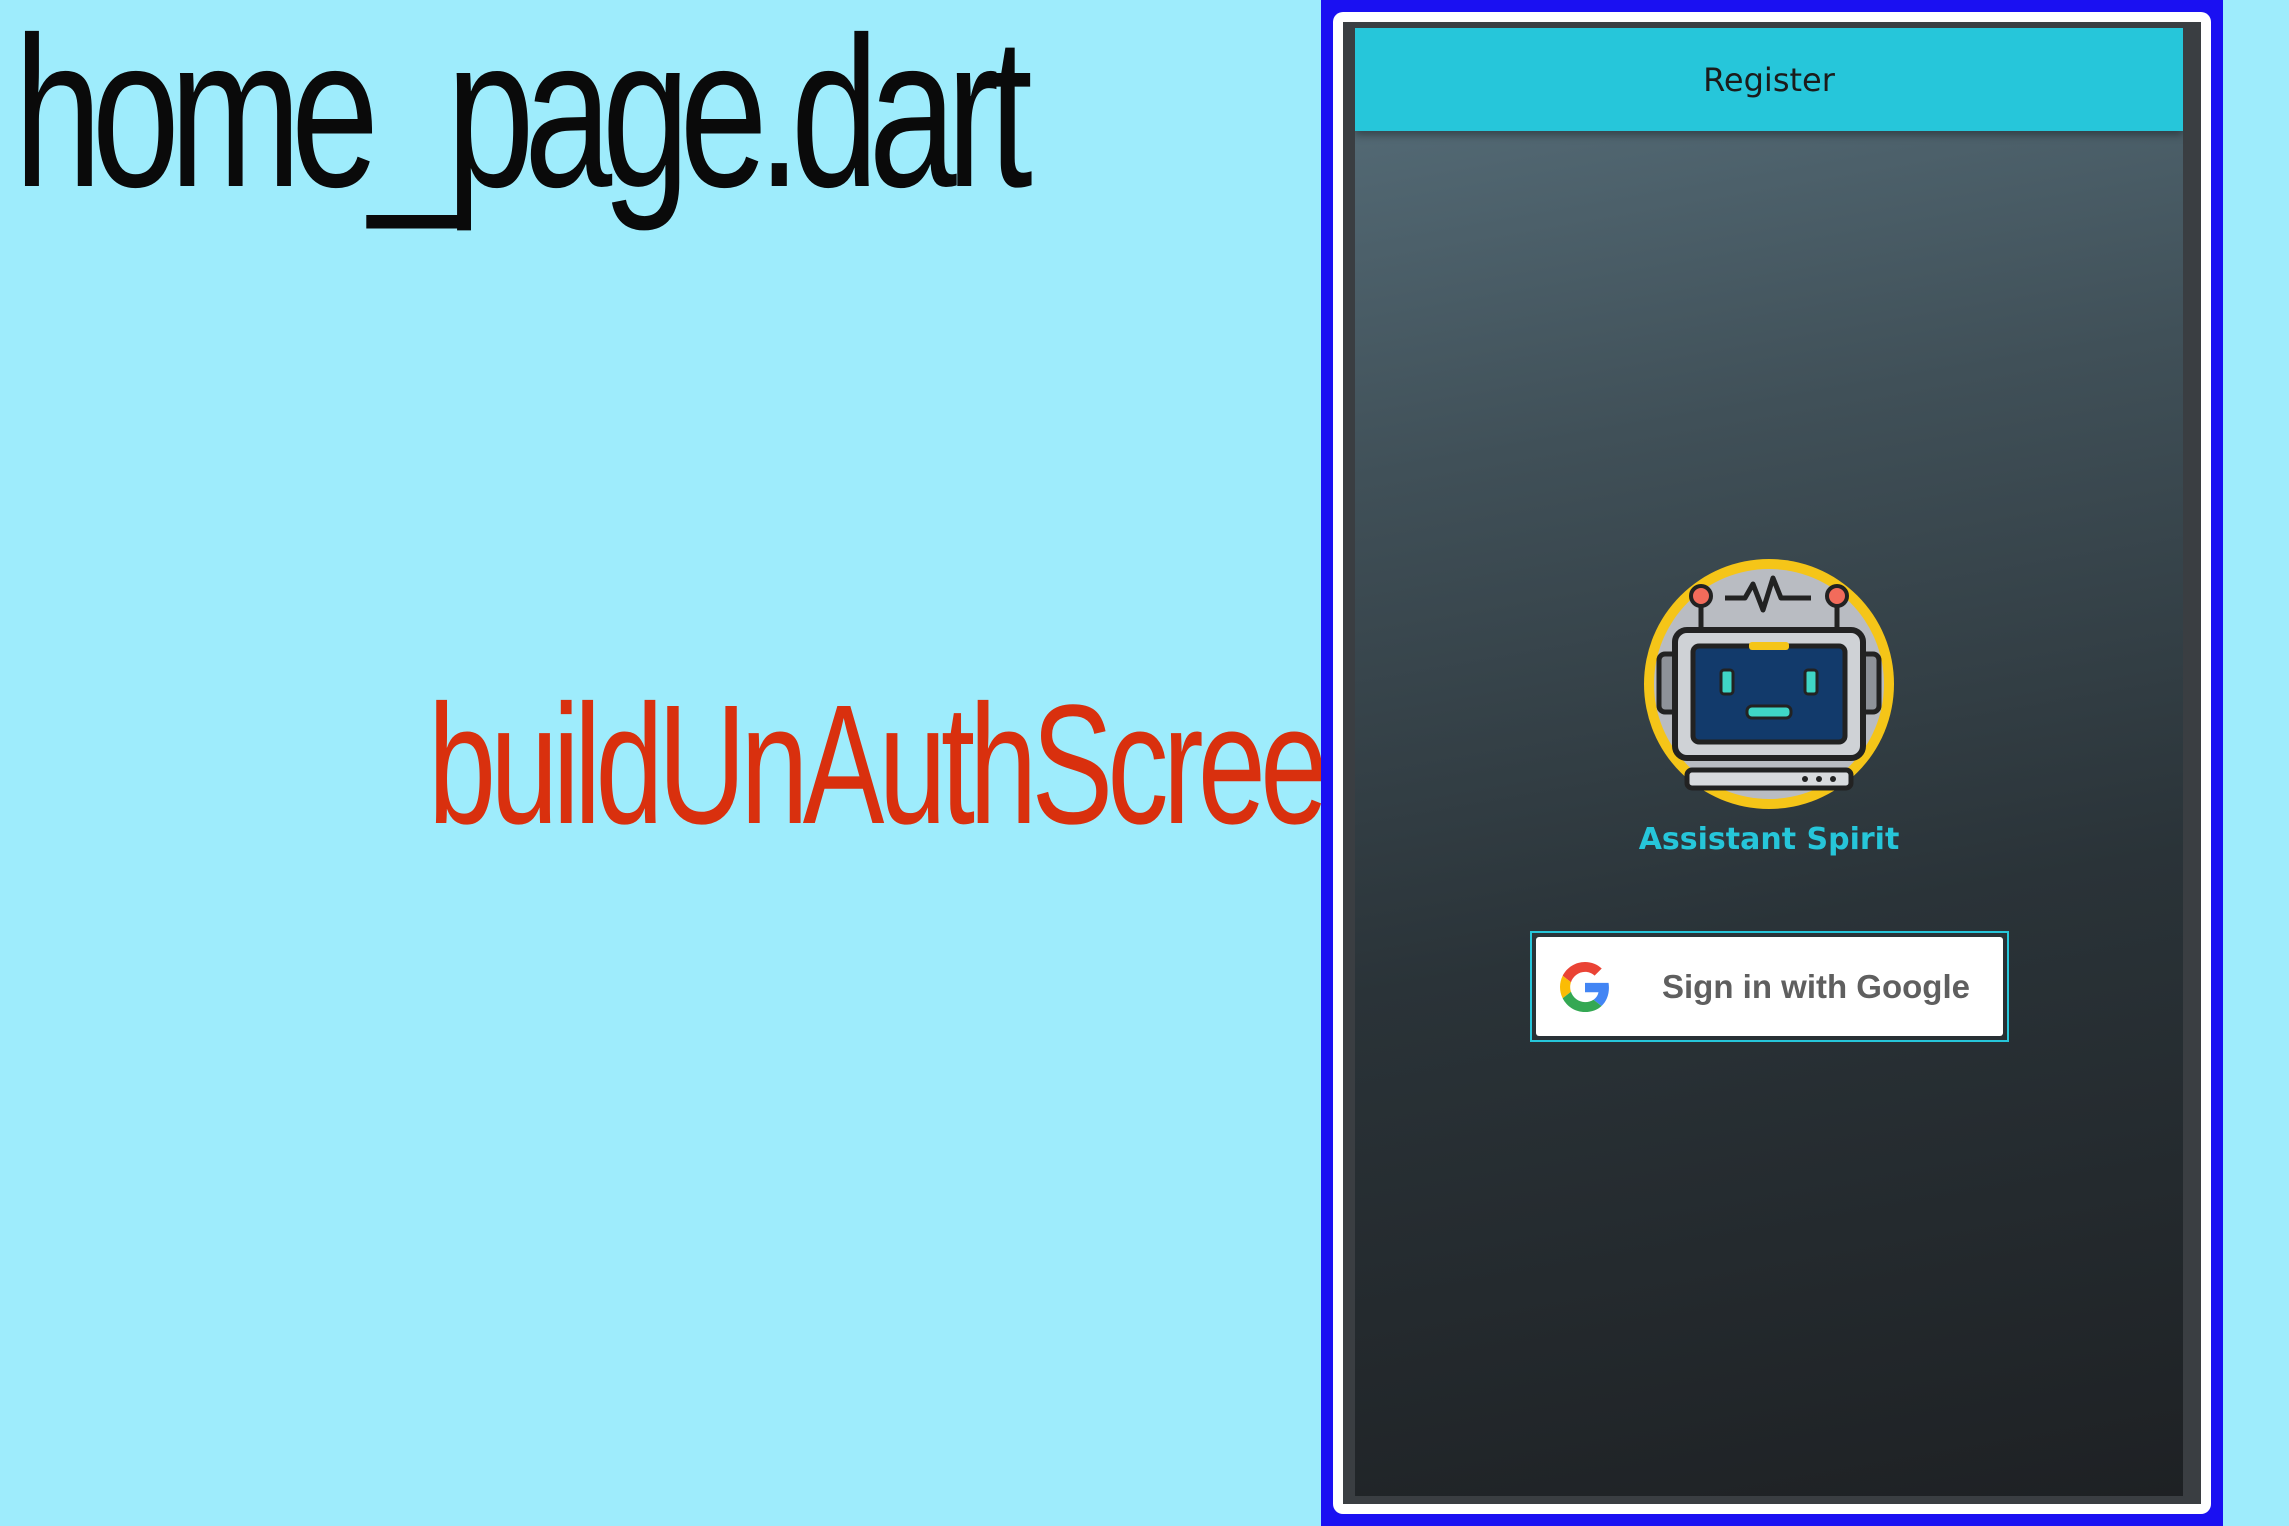 This screenshot has height=1526, width=2289. I want to click on brand-name: Assistant Spirit, so click(1769, 839).